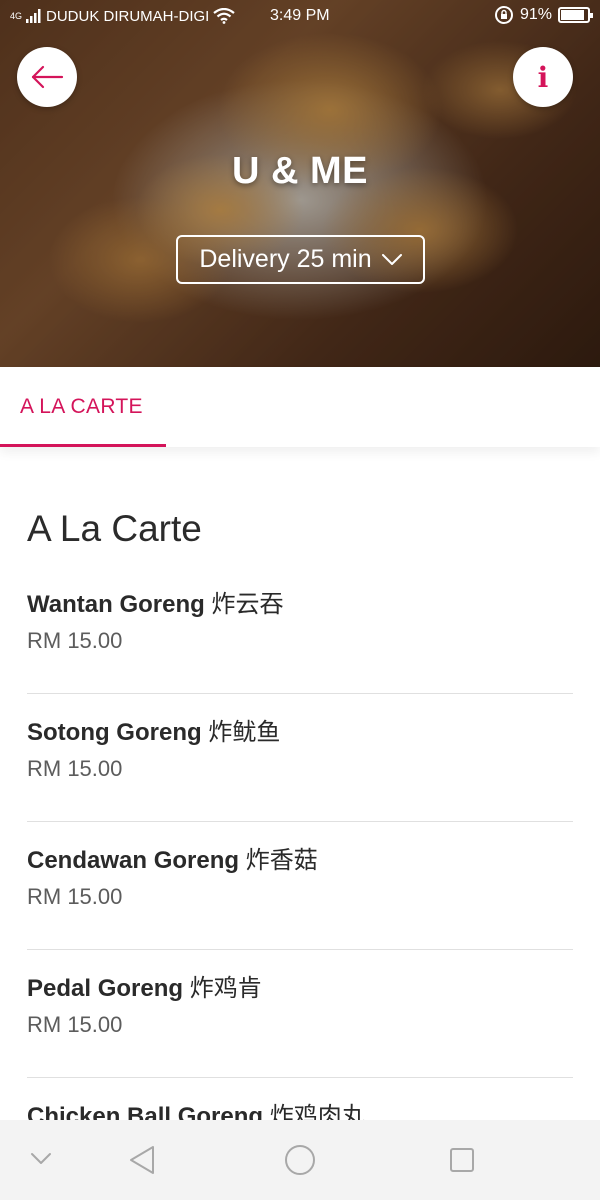 The image size is (600, 1200). I want to click on menu-item-name-latin: Pedal Goreng, so click(105, 988).